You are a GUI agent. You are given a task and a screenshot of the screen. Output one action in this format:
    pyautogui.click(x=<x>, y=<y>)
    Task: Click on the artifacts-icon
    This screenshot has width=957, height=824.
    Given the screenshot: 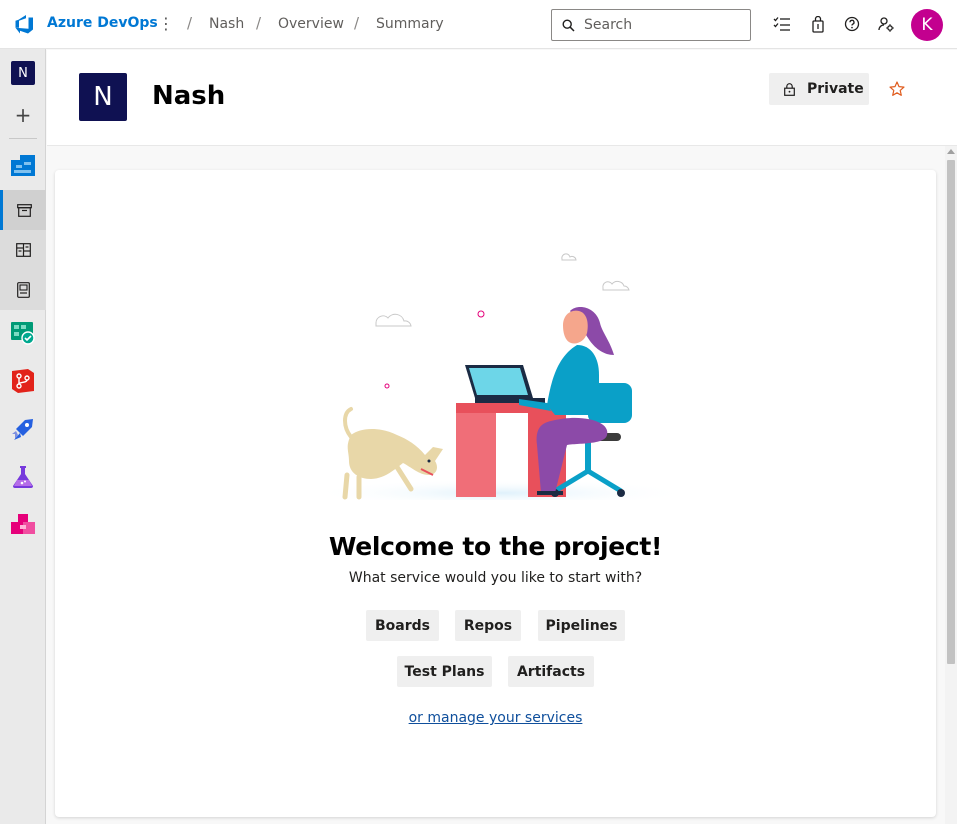 What is the action you would take?
    pyautogui.click(x=23, y=524)
    